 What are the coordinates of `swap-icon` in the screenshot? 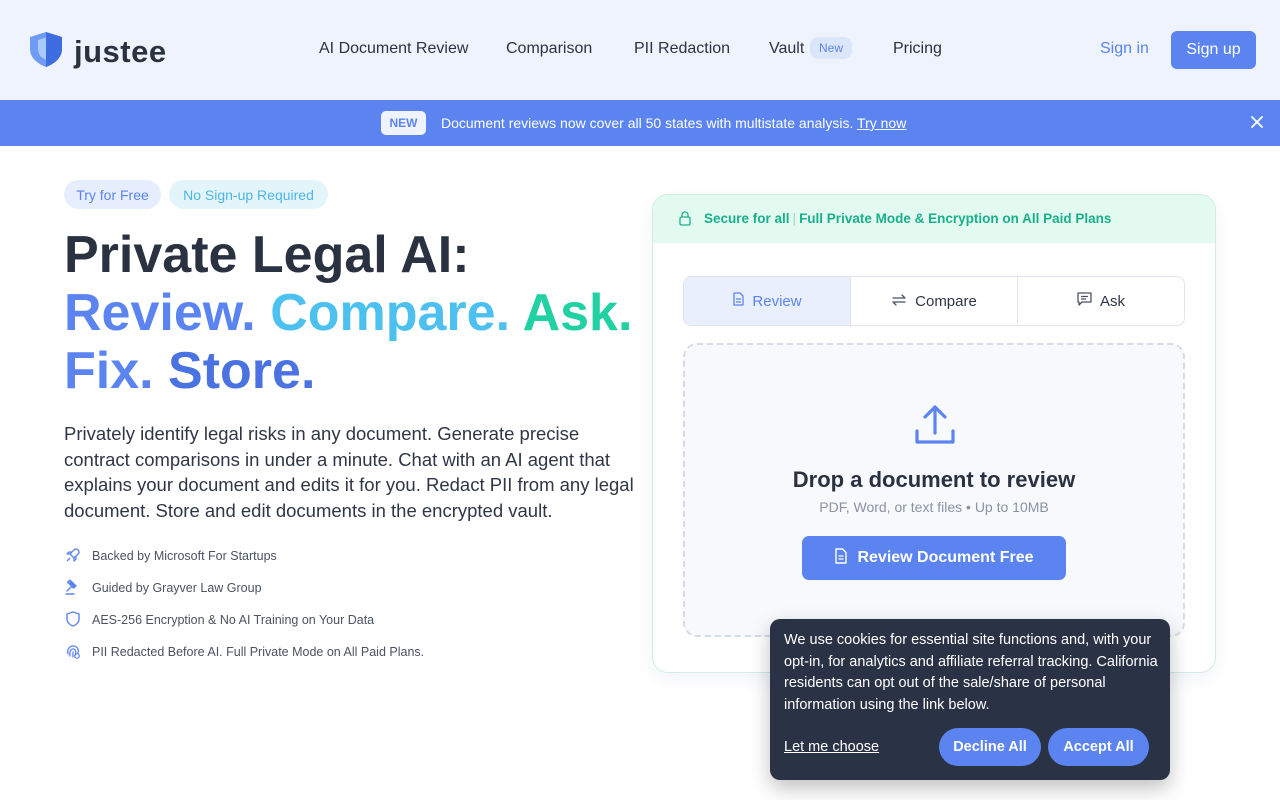 It's located at (899, 301).